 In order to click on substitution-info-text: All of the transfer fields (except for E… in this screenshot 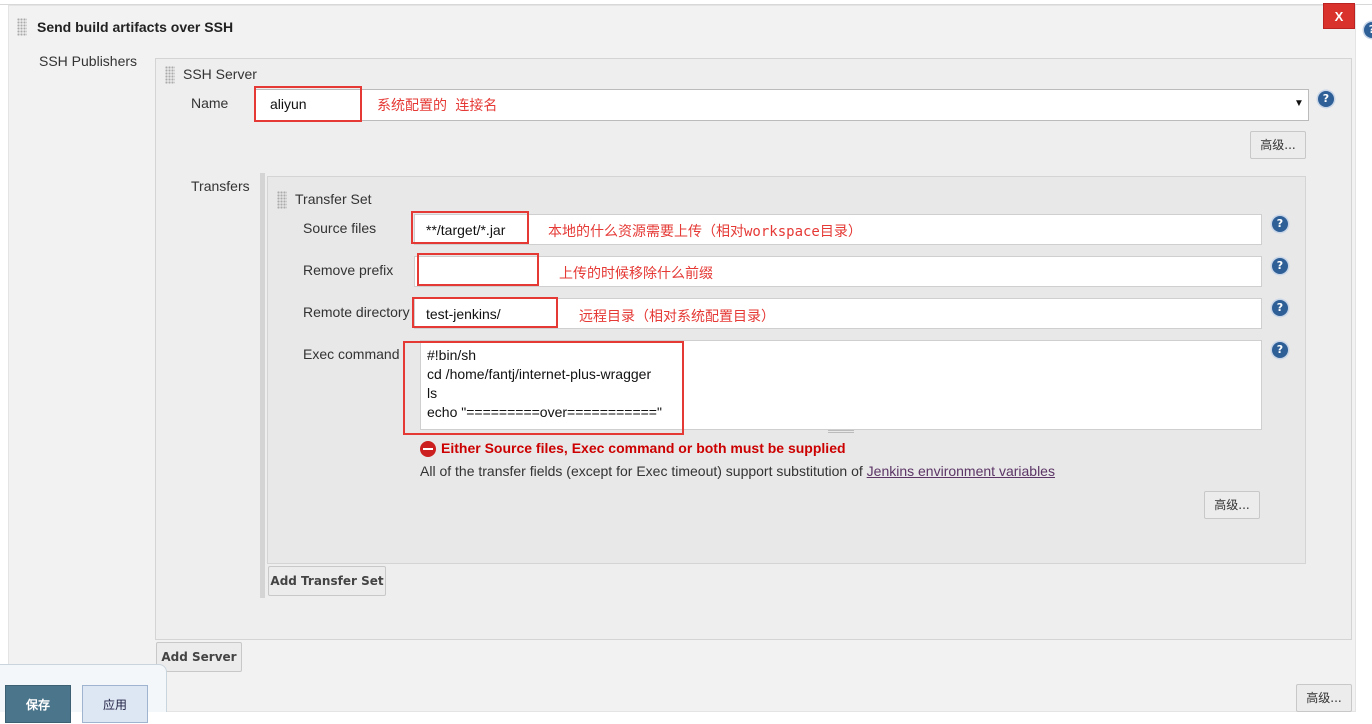, I will do `click(643, 471)`.